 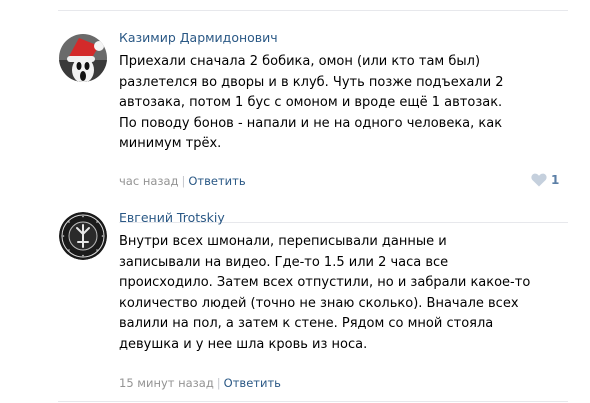 What do you see at coordinates (172, 217) in the screenshot?
I see `author-name: Евгений Trotskiy` at bounding box center [172, 217].